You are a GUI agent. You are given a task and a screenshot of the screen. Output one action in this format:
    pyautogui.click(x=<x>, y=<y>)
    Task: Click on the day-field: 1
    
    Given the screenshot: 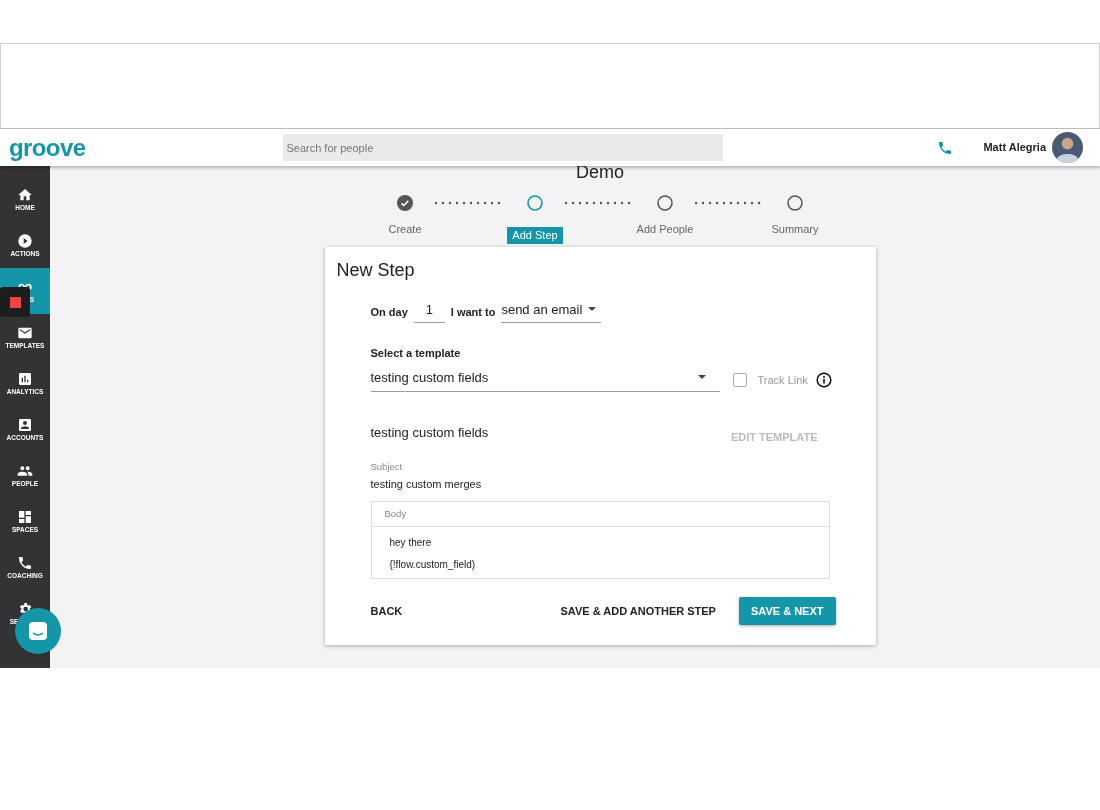 What is the action you would take?
    pyautogui.click(x=429, y=311)
    